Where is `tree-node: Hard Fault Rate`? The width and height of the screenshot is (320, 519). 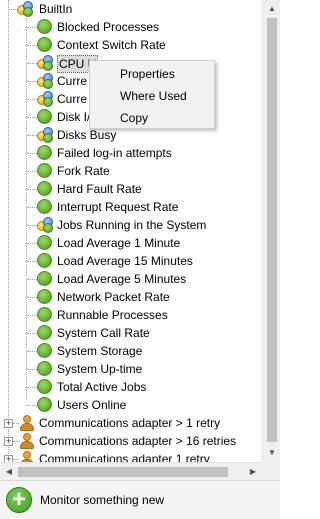
tree-node: Hard Fault Rate is located at coordinates (131, 189).